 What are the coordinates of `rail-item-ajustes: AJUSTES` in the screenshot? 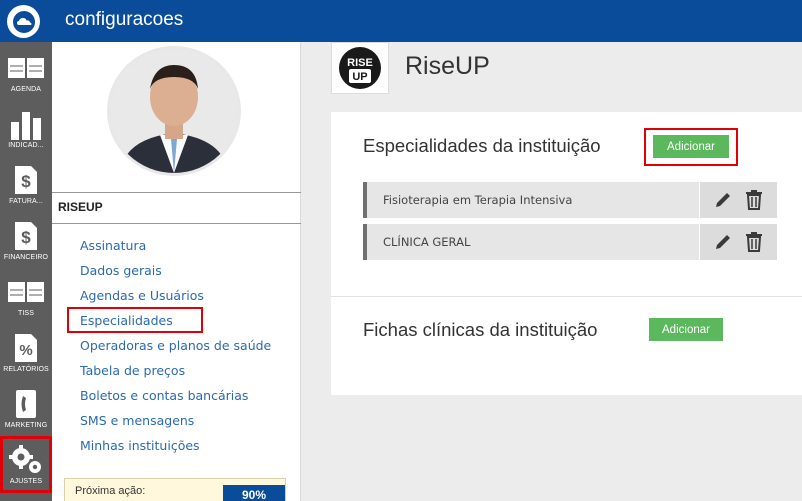 It's located at (26, 464).